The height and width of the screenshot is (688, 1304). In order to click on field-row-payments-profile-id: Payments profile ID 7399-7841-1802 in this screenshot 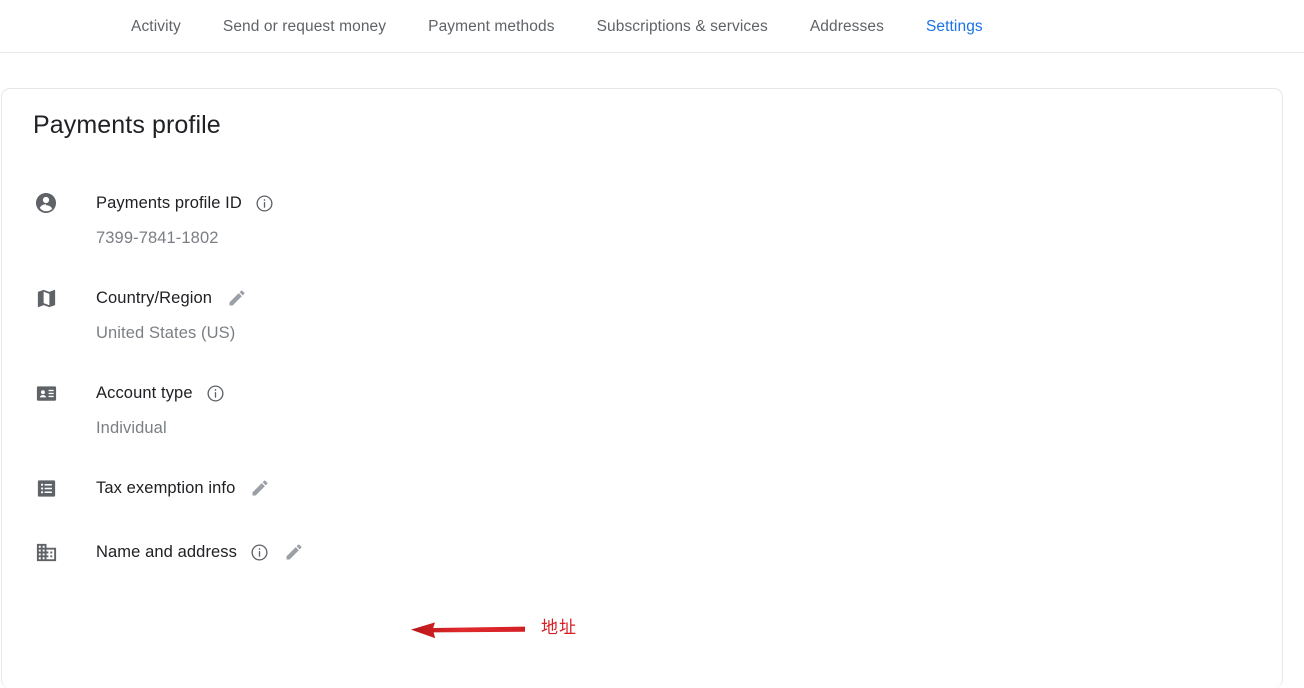, I will do `click(642, 217)`.